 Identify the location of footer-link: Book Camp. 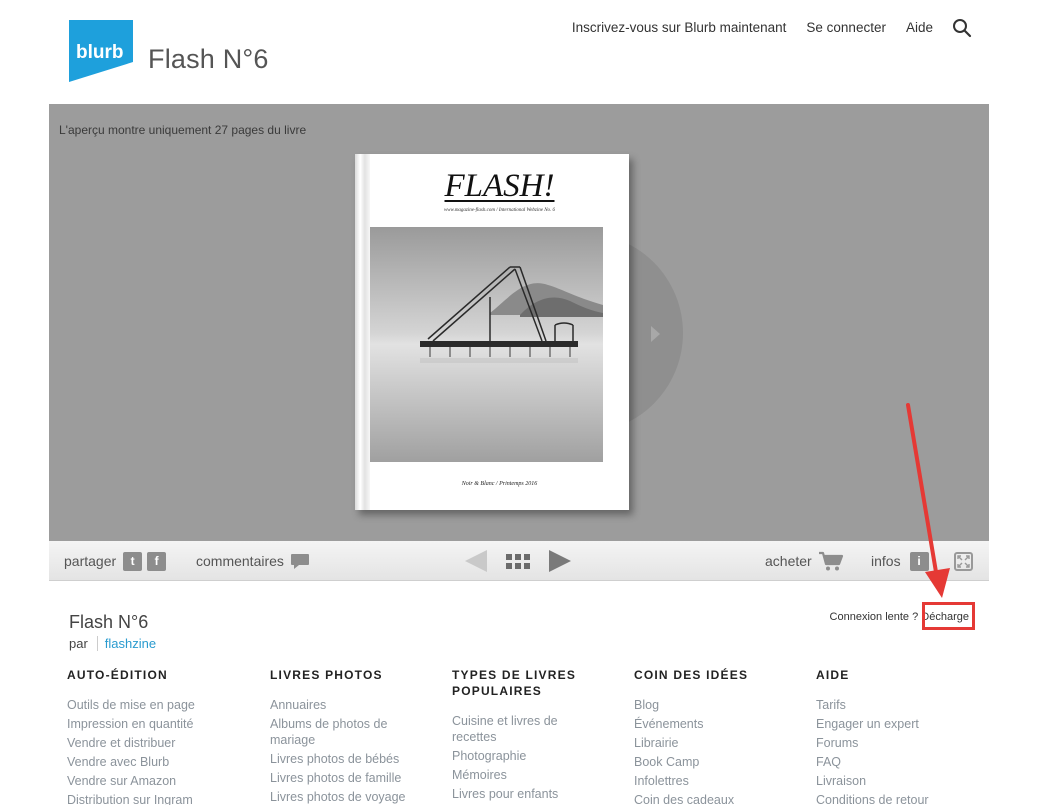
(709, 762).